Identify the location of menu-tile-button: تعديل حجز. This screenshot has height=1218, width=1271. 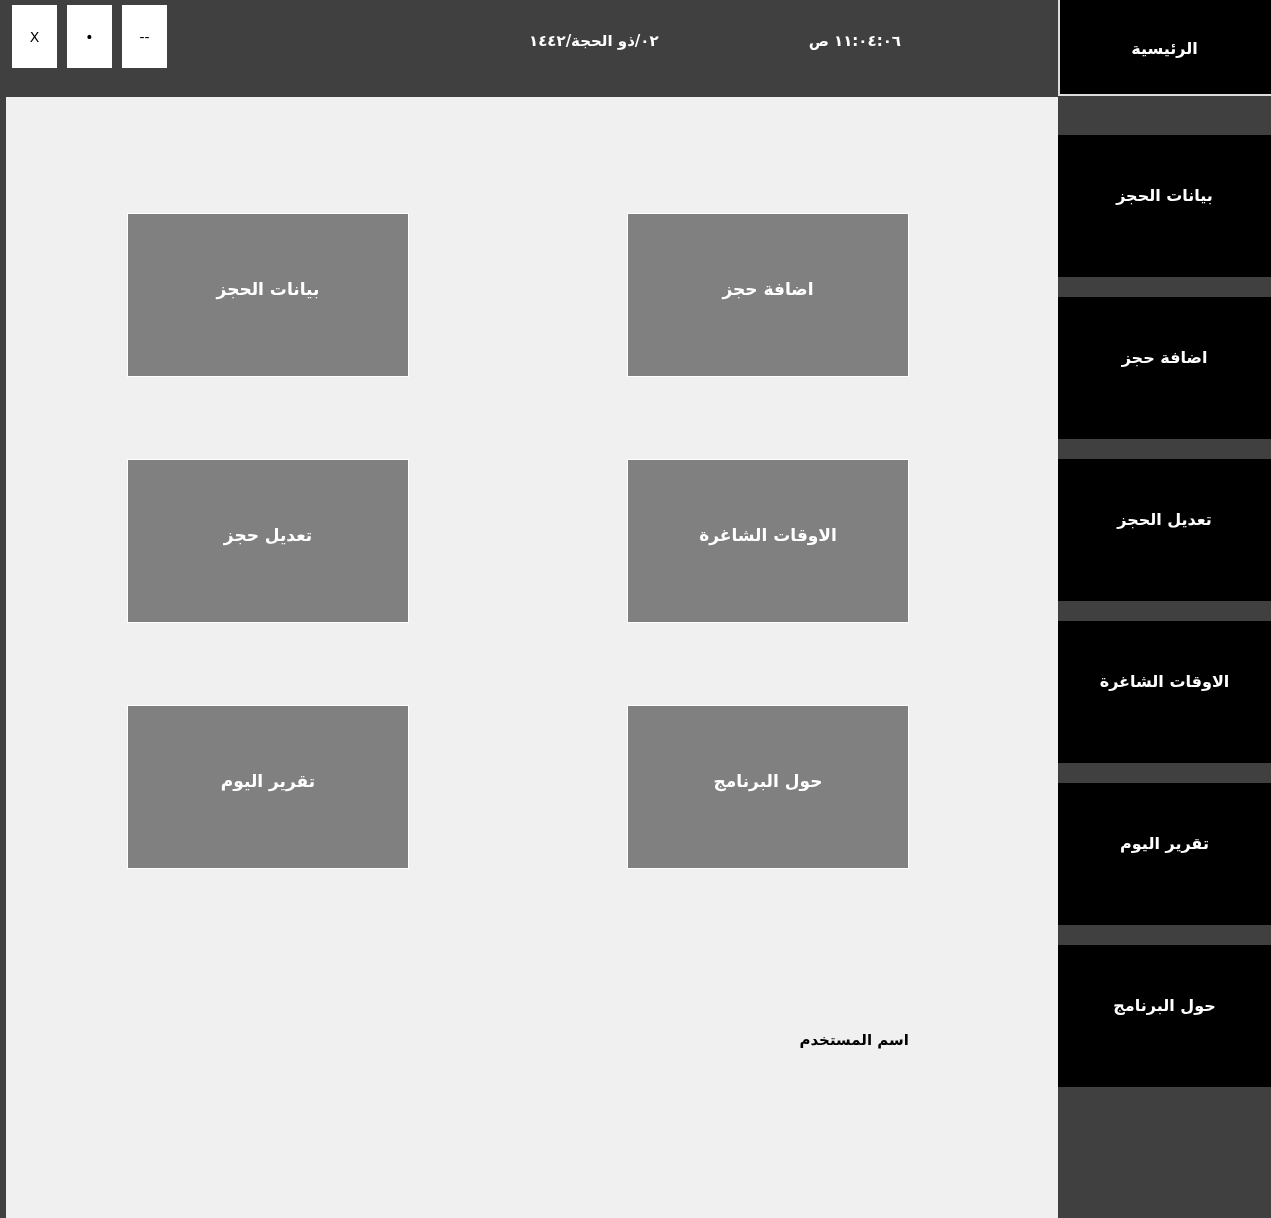
(268, 541).